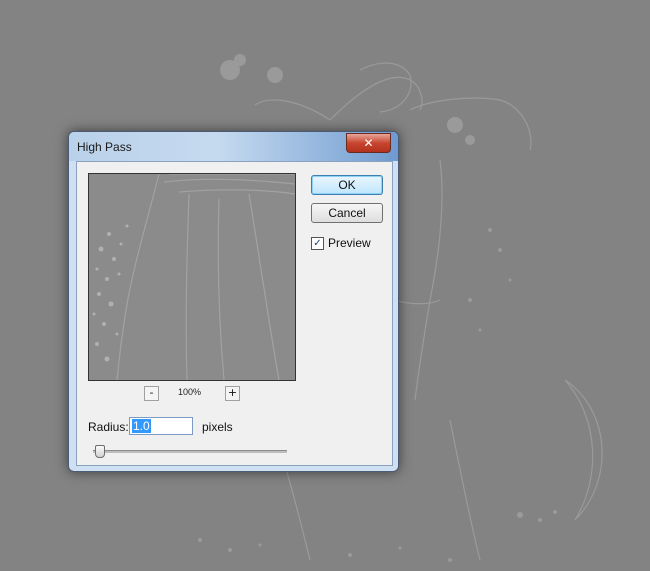  Describe the element at coordinates (217, 427) in the screenshot. I see `radius-units-label: pixels` at that location.